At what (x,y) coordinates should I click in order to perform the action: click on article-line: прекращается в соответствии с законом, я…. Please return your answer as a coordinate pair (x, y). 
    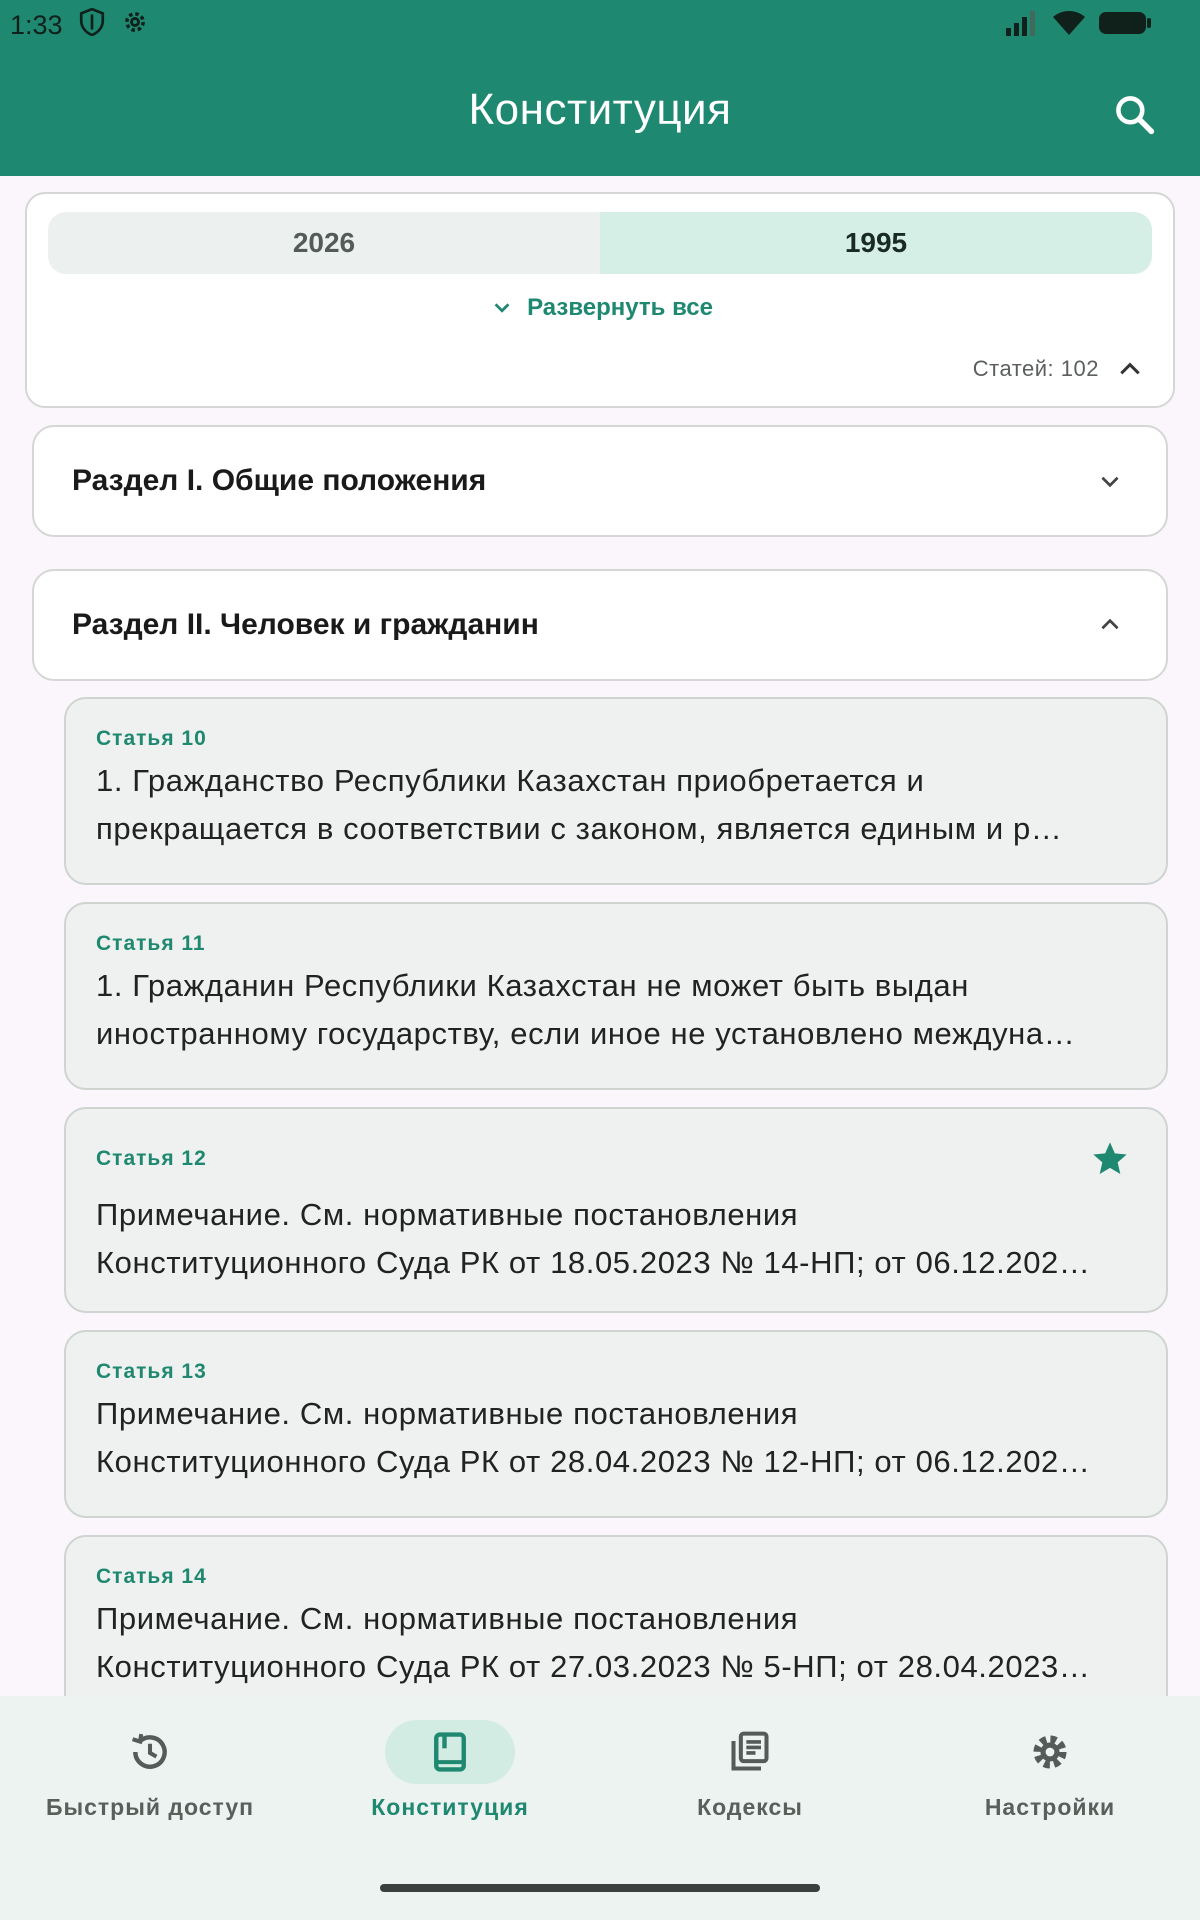
    Looking at the image, I should click on (579, 828).